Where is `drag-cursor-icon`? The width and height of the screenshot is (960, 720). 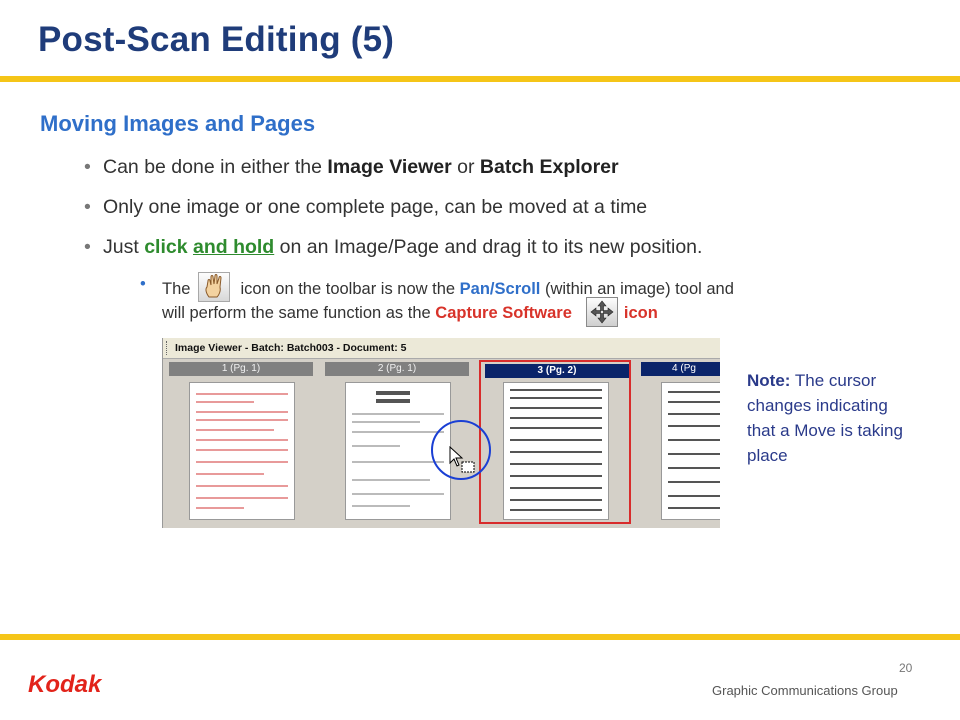 drag-cursor-icon is located at coordinates (462, 459).